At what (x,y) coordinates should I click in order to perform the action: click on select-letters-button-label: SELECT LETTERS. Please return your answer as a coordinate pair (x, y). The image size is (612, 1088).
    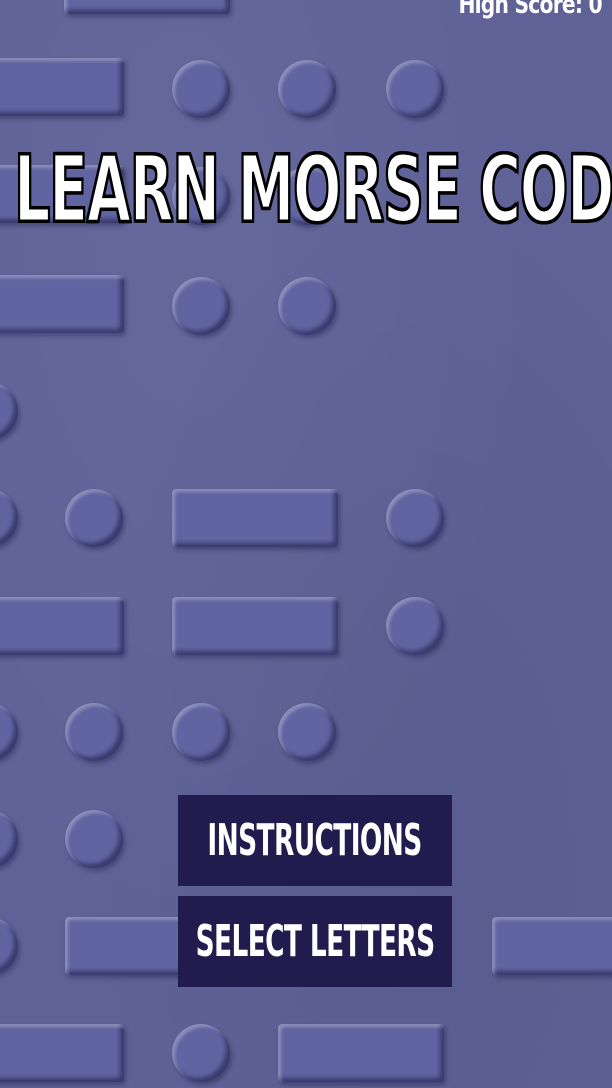
    Looking at the image, I should click on (315, 941).